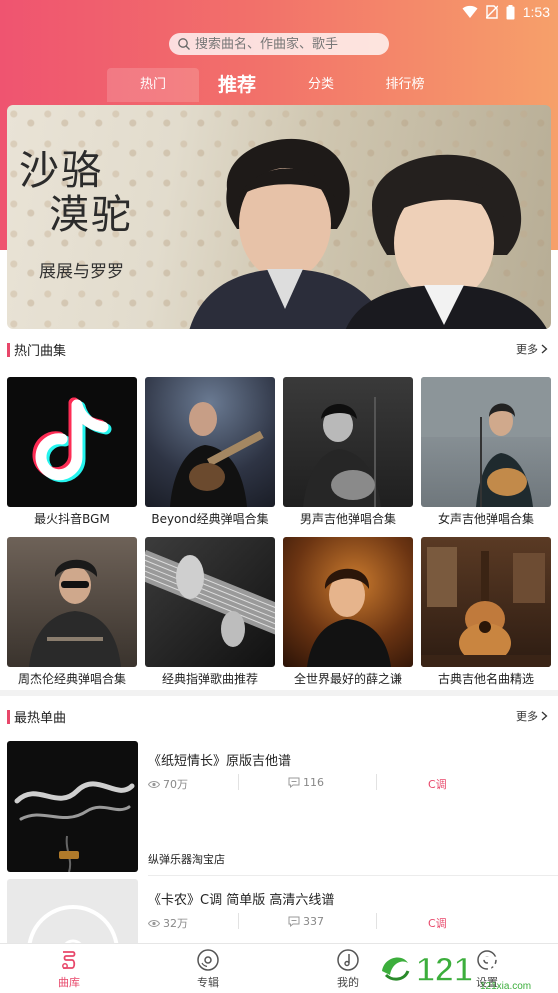 The image size is (558, 993). What do you see at coordinates (348, 922) in the screenshot?
I see `song-meta: 32万 337 C调` at bounding box center [348, 922].